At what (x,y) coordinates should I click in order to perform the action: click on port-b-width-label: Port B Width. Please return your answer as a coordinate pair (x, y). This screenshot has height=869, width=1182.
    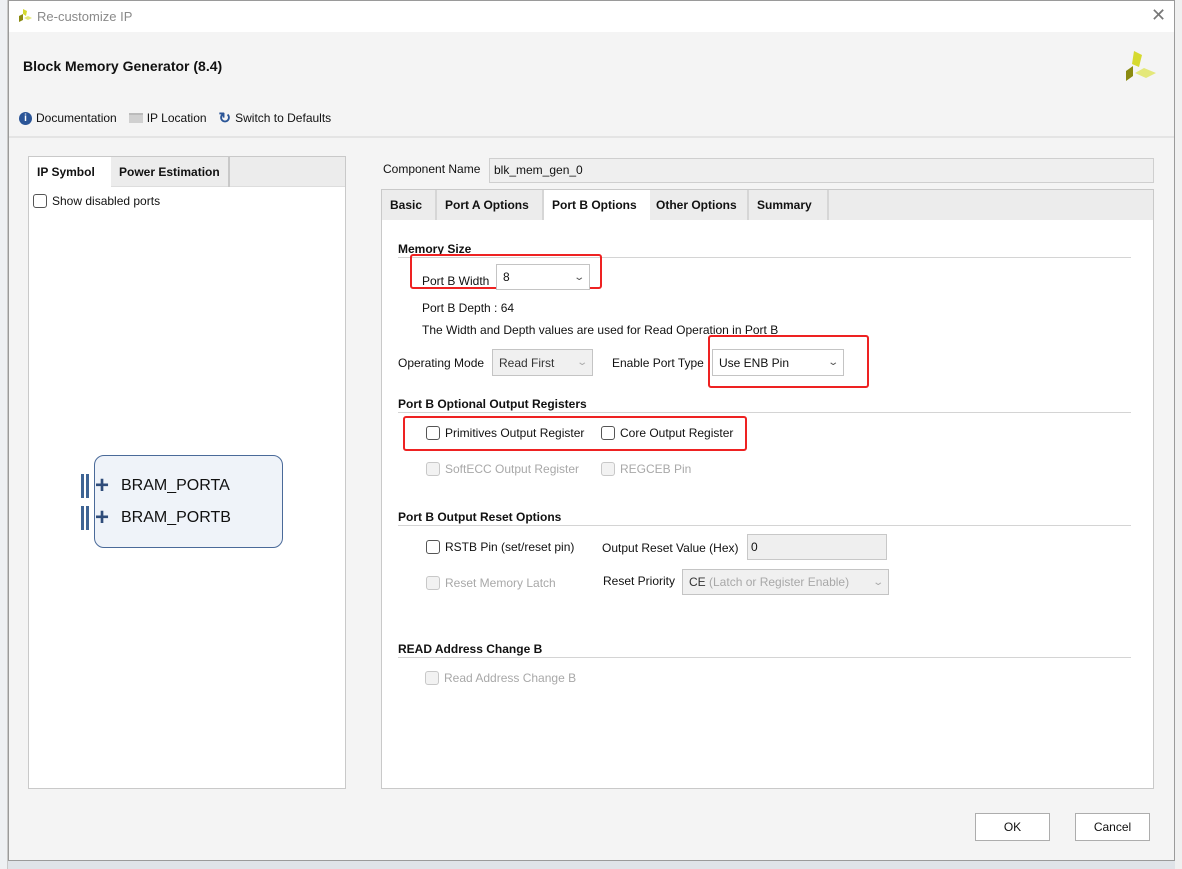
    Looking at the image, I should click on (456, 281).